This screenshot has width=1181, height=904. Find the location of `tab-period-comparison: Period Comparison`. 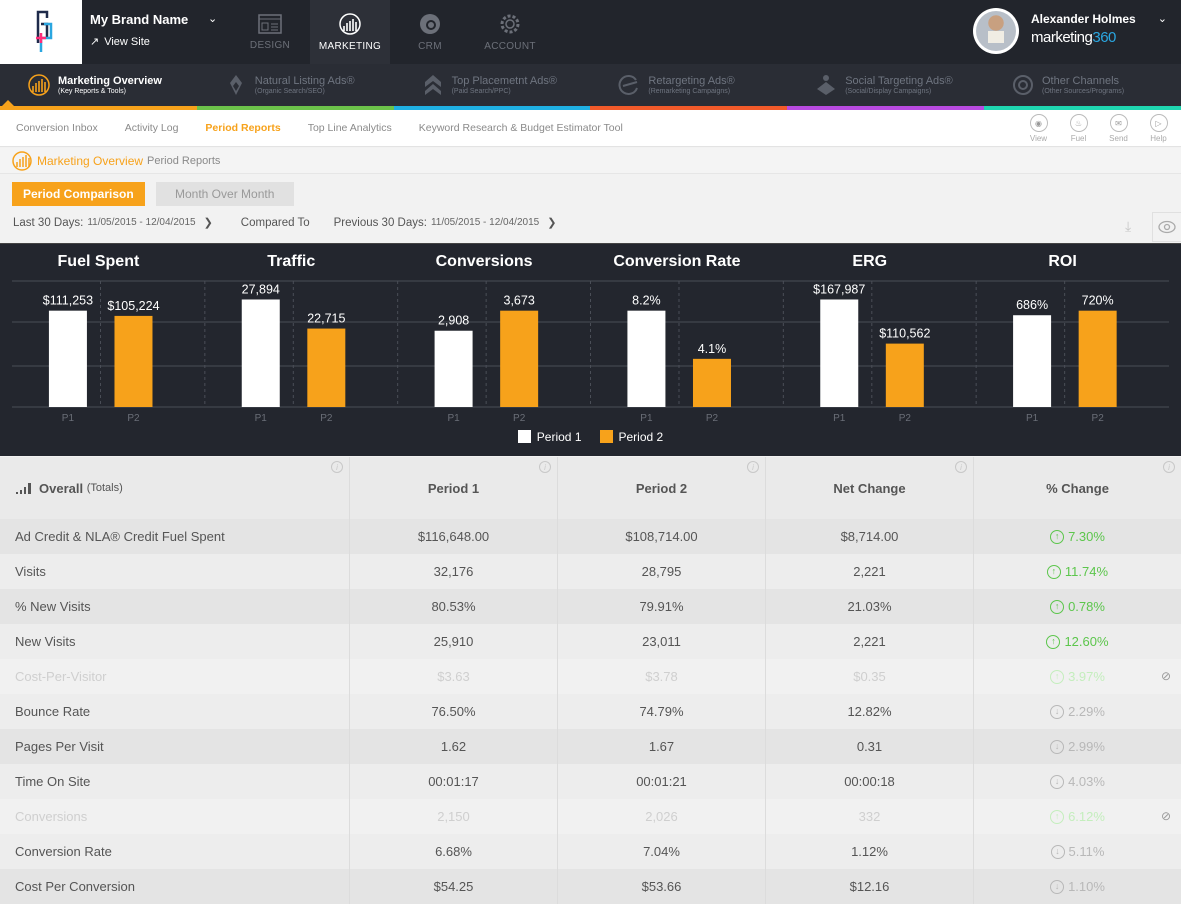

tab-period-comparison: Period Comparison is located at coordinates (78, 194).